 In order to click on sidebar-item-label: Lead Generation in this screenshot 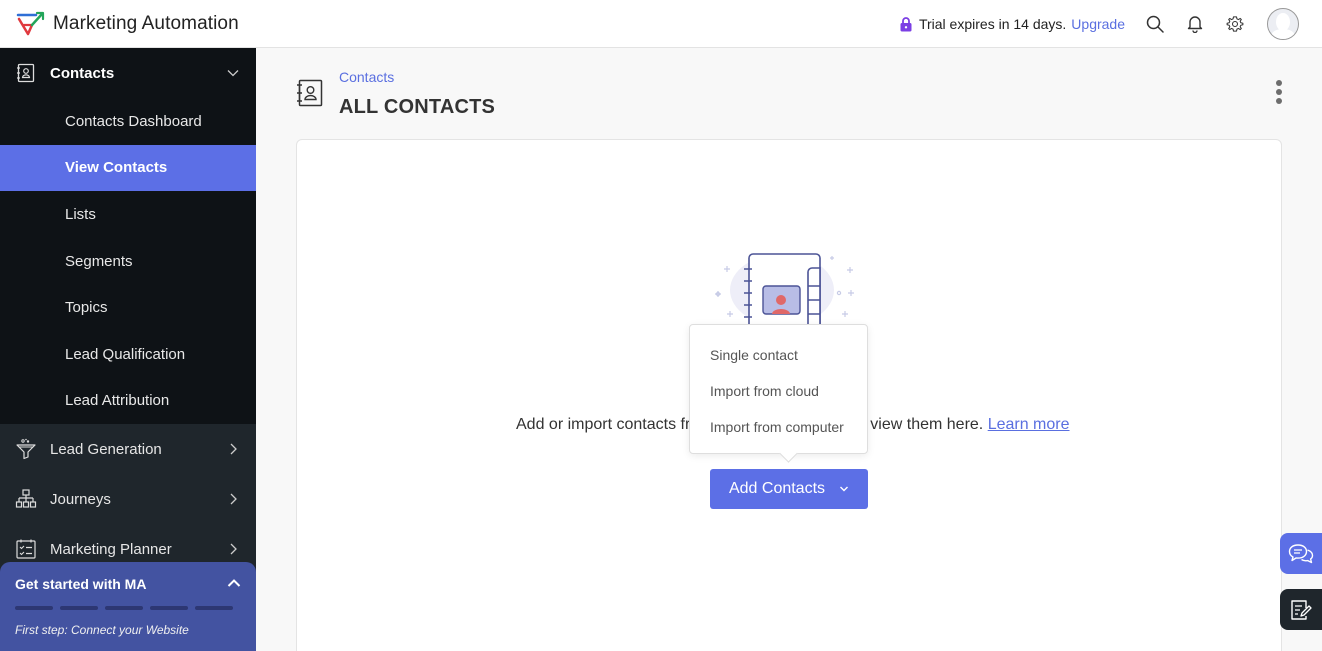, I will do `click(106, 449)`.